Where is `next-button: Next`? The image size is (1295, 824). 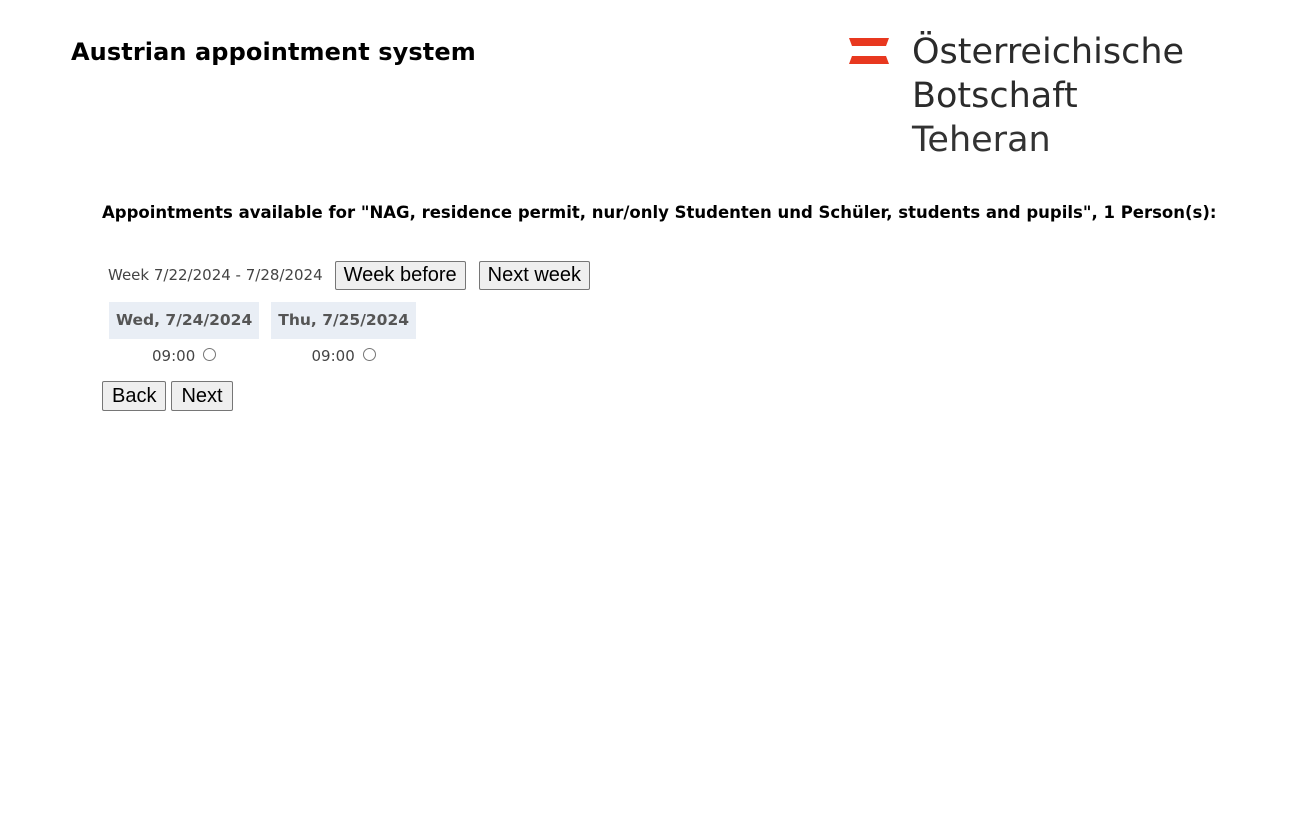 next-button: Next is located at coordinates (202, 396).